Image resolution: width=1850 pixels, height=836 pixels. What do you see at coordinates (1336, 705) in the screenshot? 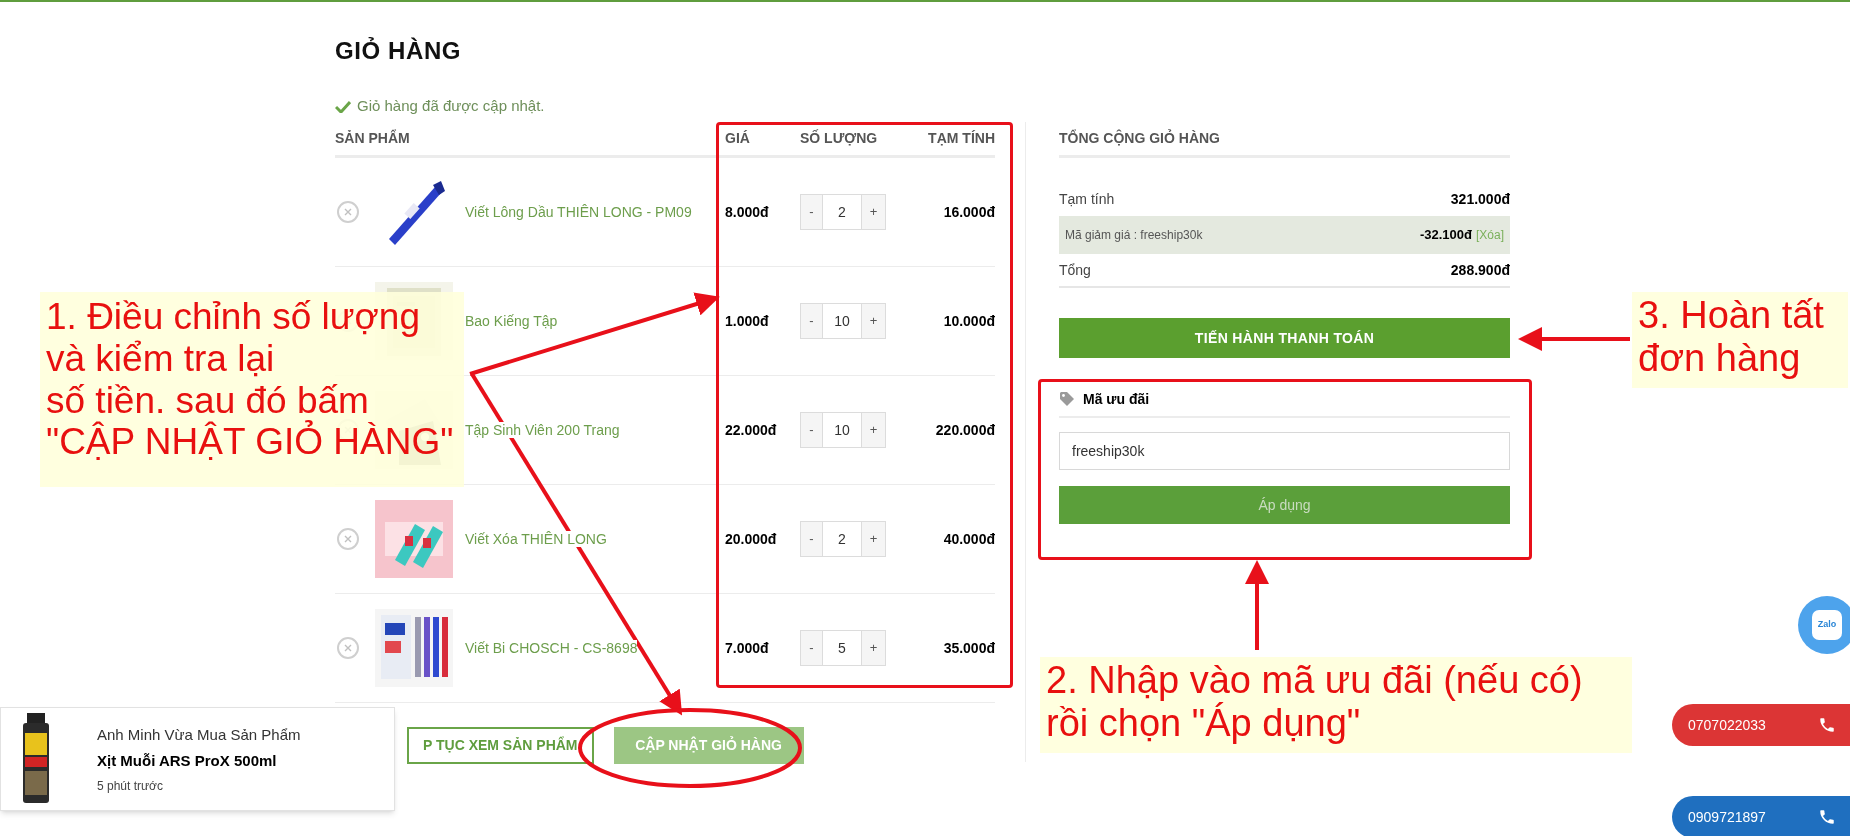
I see `instruction-tooltip: 2. Nhập vào mã ưu đãi (nếu có) rồi chọn "Áp dụng"` at bounding box center [1336, 705].